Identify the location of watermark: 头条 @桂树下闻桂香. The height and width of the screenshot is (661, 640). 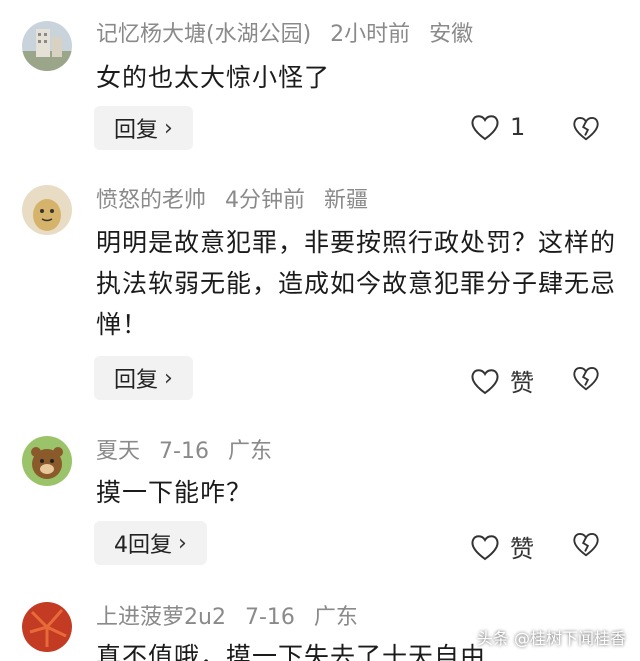
(551, 638).